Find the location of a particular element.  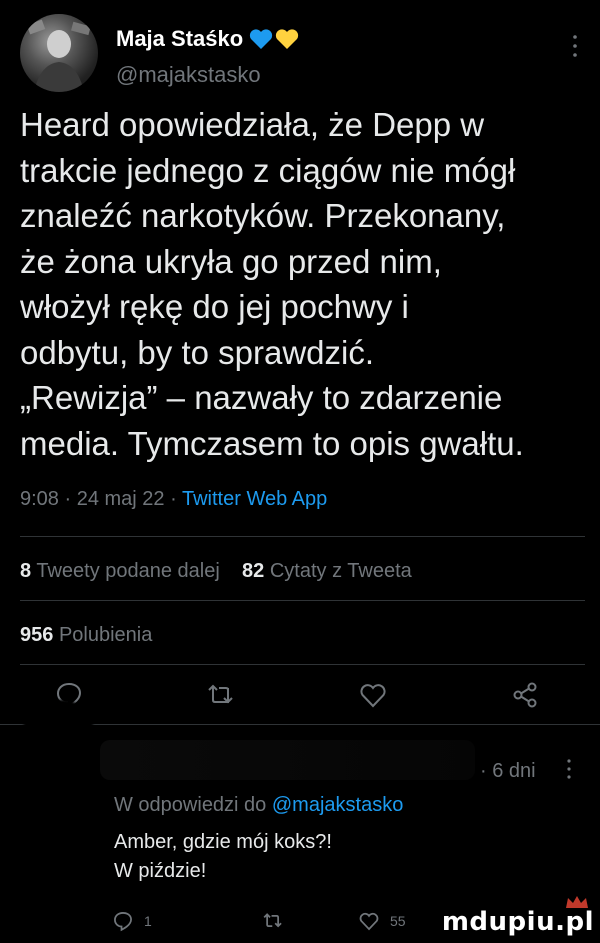

quotes-count: 82 is located at coordinates (253, 571).